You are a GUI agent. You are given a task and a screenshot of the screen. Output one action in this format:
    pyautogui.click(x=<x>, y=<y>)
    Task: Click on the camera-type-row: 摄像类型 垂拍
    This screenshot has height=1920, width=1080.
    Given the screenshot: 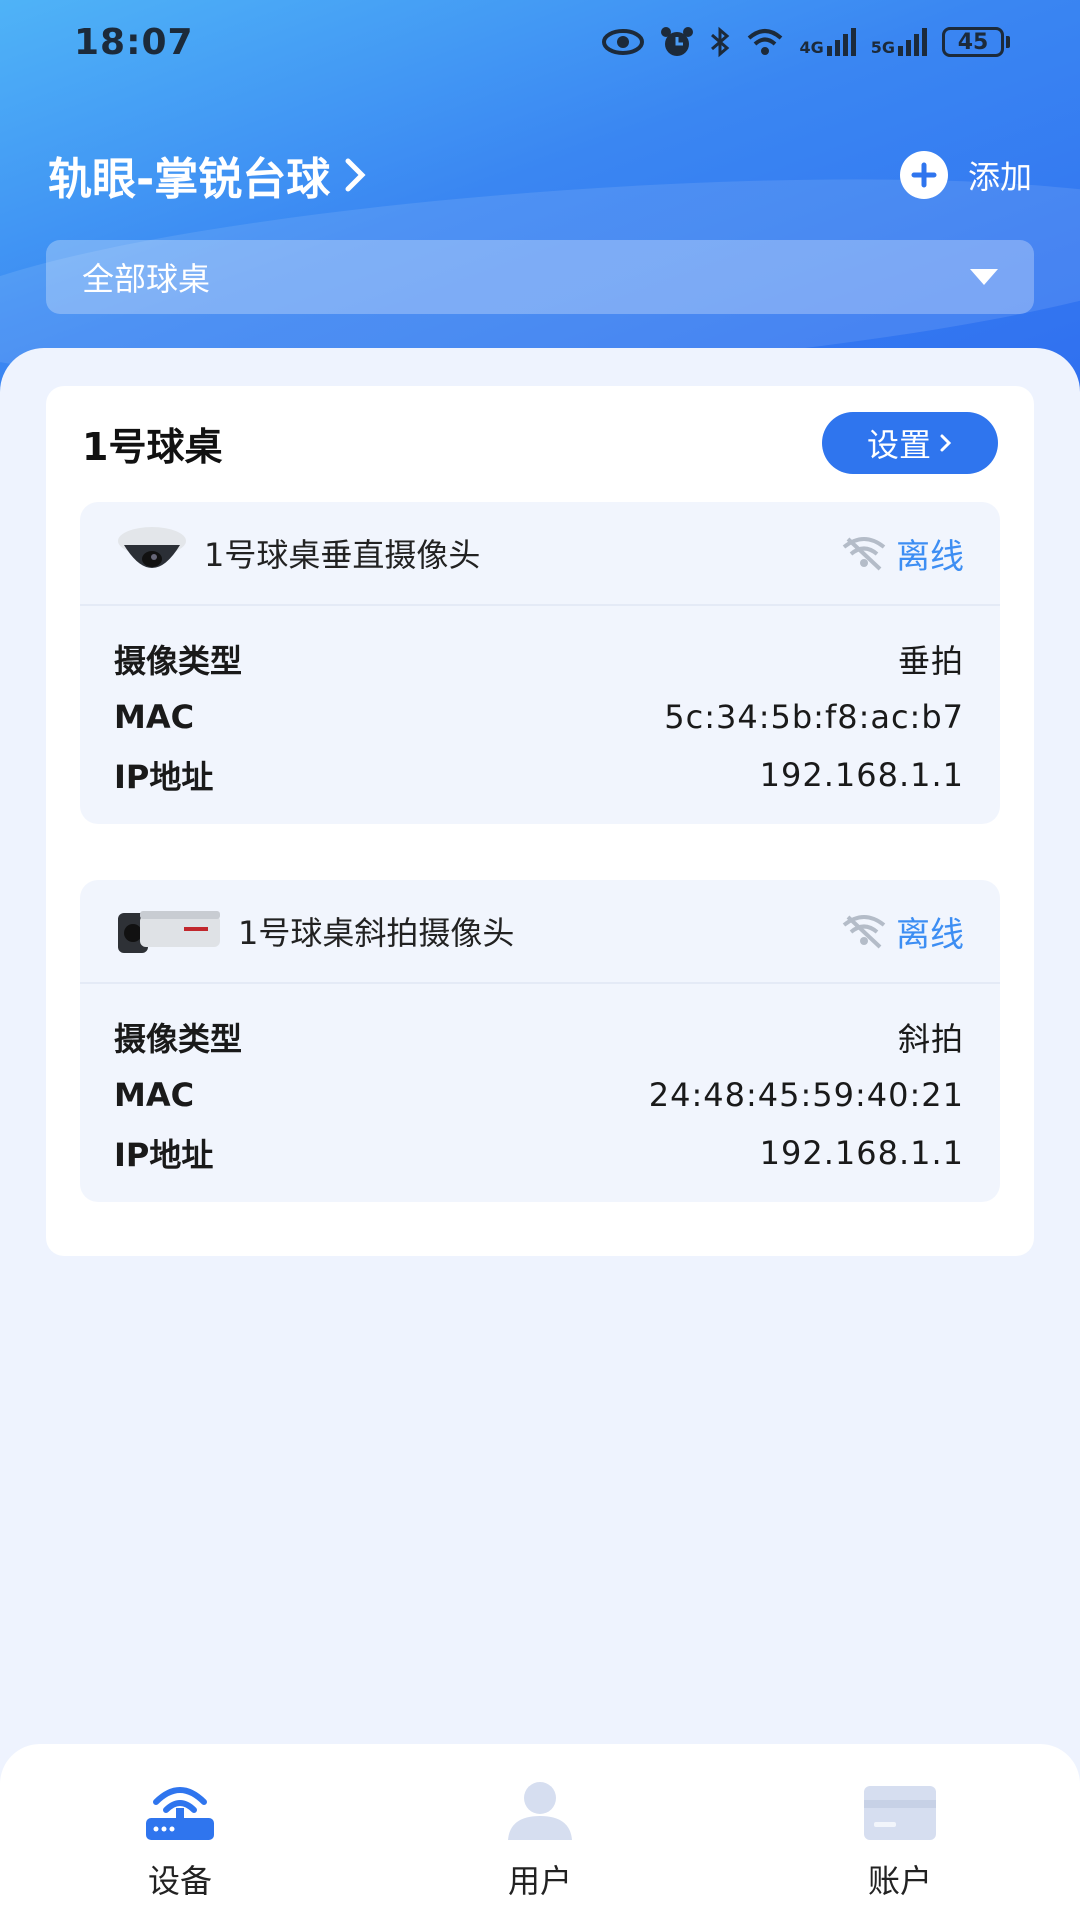 What is the action you would take?
    pyautogui.click(x=539, y=659)
    